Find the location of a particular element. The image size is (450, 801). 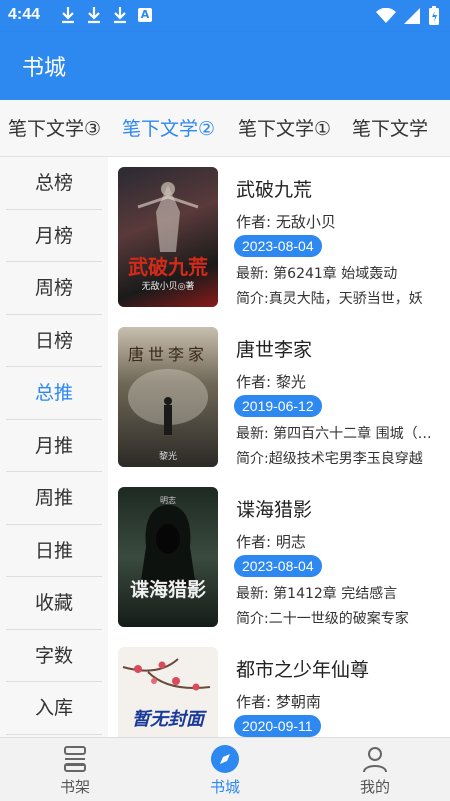

sidebar-item-newly-added: 入库 is located at coordinates (54, 708).